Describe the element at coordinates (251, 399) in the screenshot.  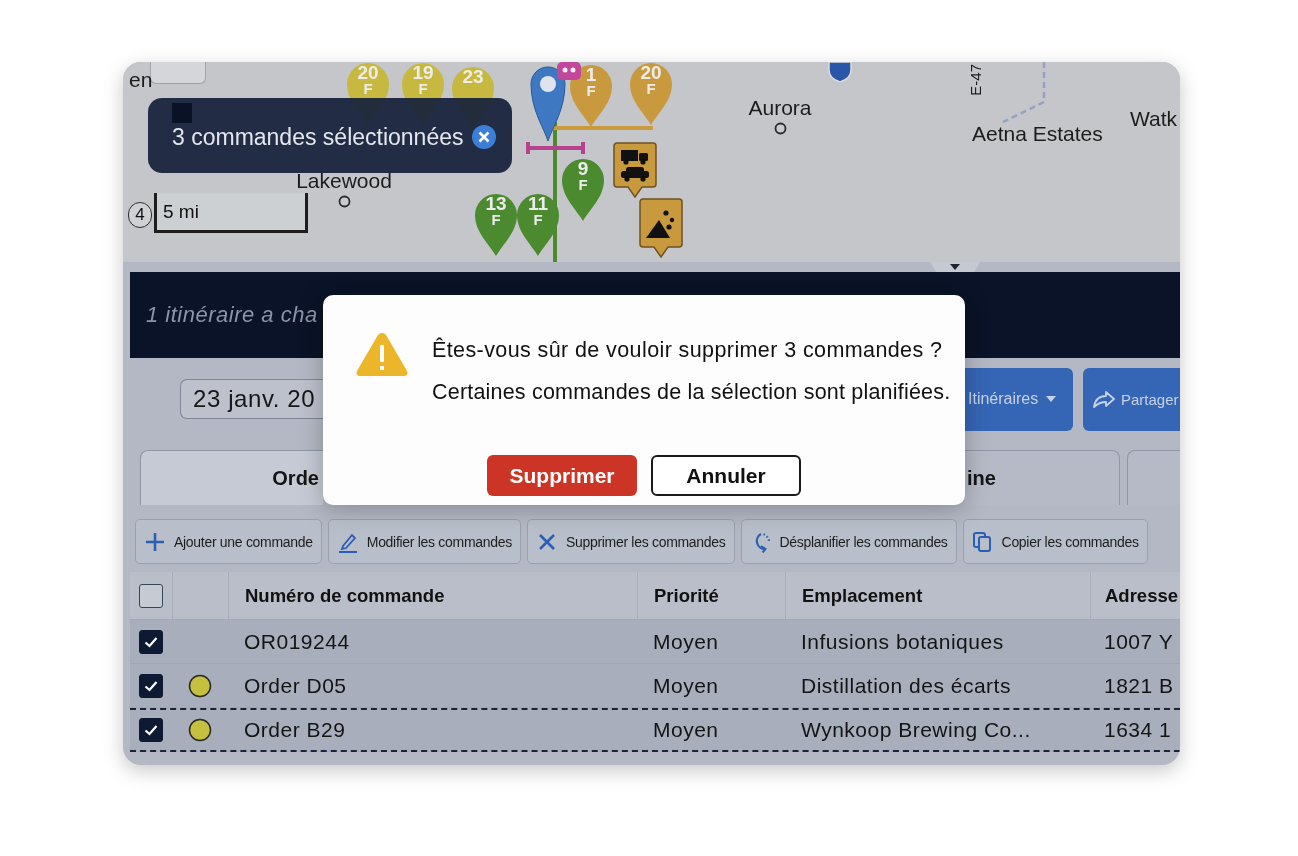
I see `date-field: 23 janv. 20` at that location.